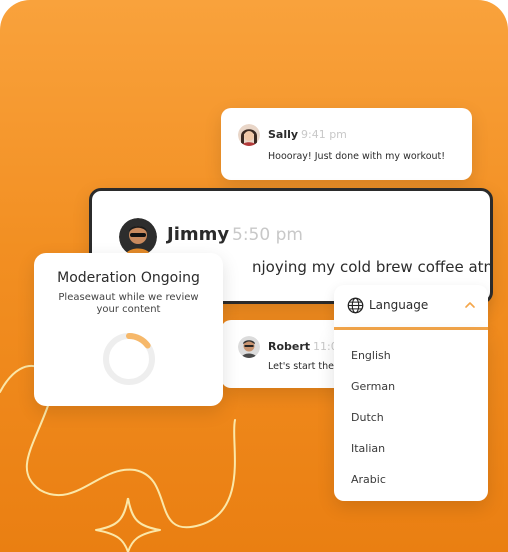 This screenshot has height=552, width=508. I want to click on language-option-english: English, so click(371, 355).